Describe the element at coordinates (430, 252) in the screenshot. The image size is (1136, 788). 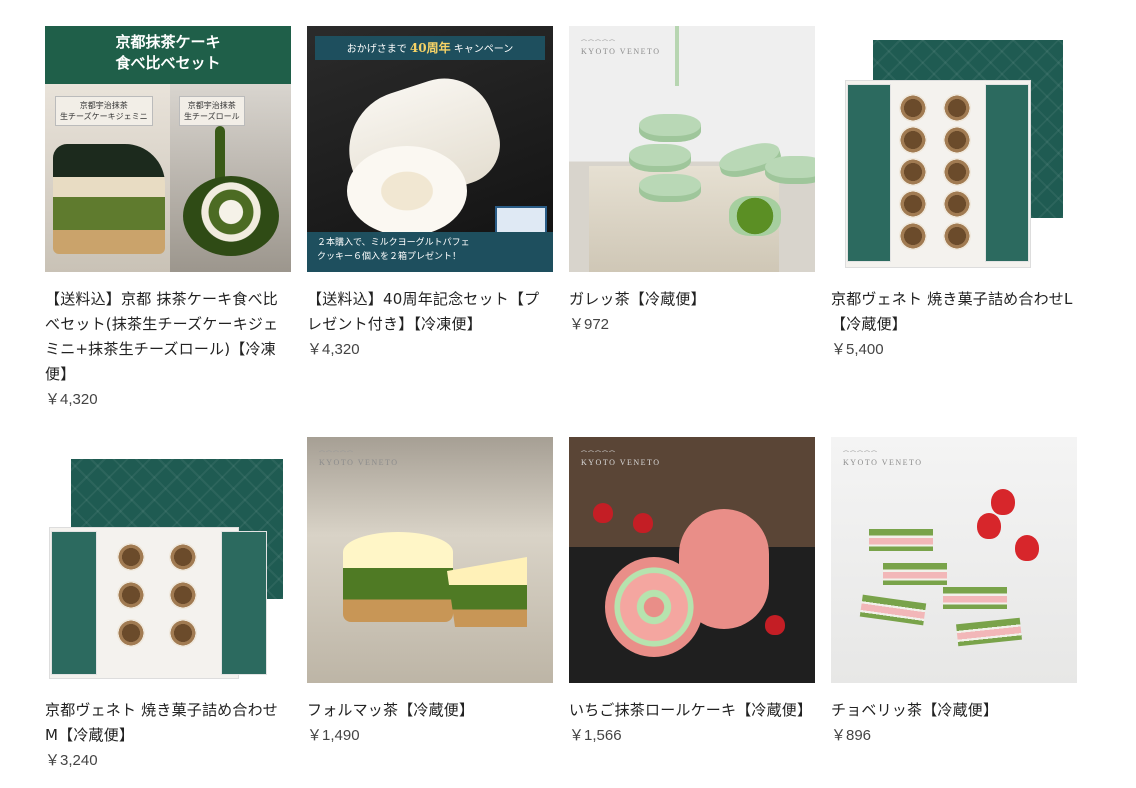
I see `image-promo-banner: ２本購入で、ミルクヨーグルトパフェ クッキー６個入を２箱プレゼント！` at that location.